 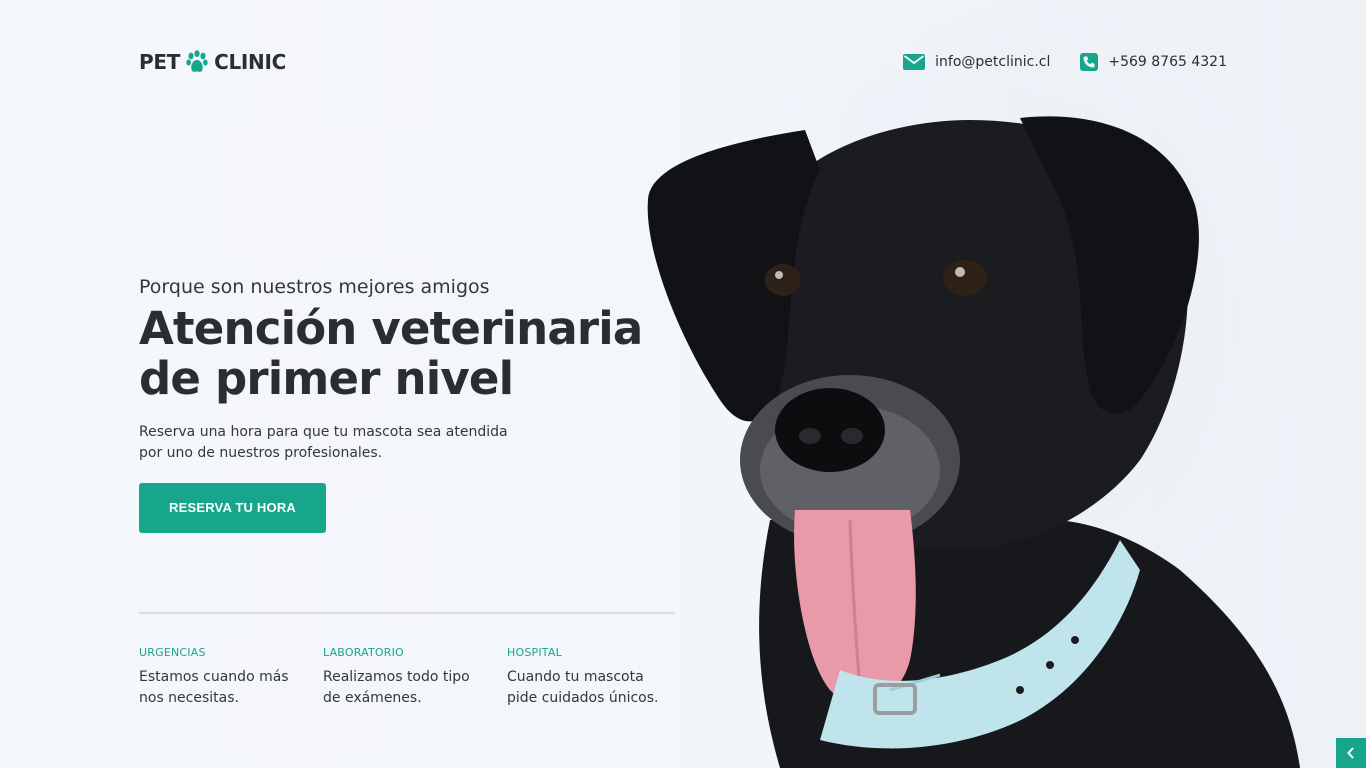 What do you see at coordinates (1167, 62) in the screenshot?
I see `phone-text: +569 8765 4321` at bounding box center [1167, 62].